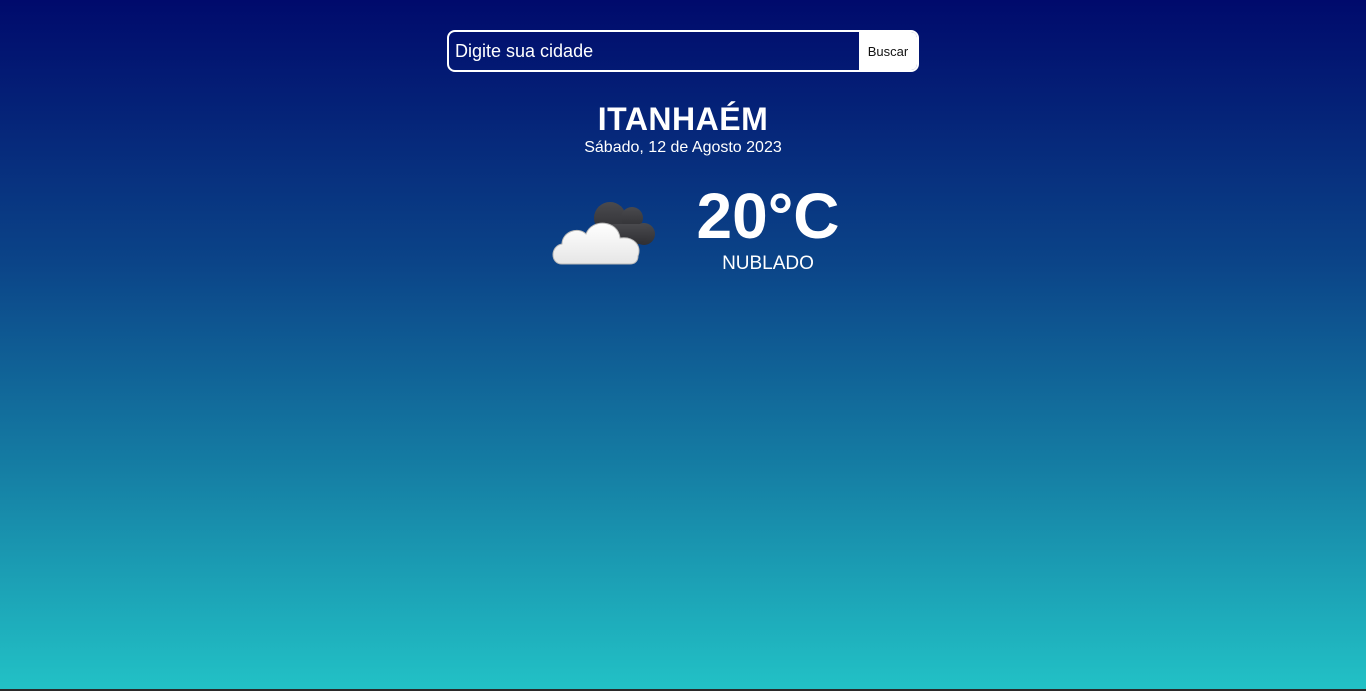  Describe the element at coordinates (654, 51) in the screenshot. I see `city-search-input` at that location.